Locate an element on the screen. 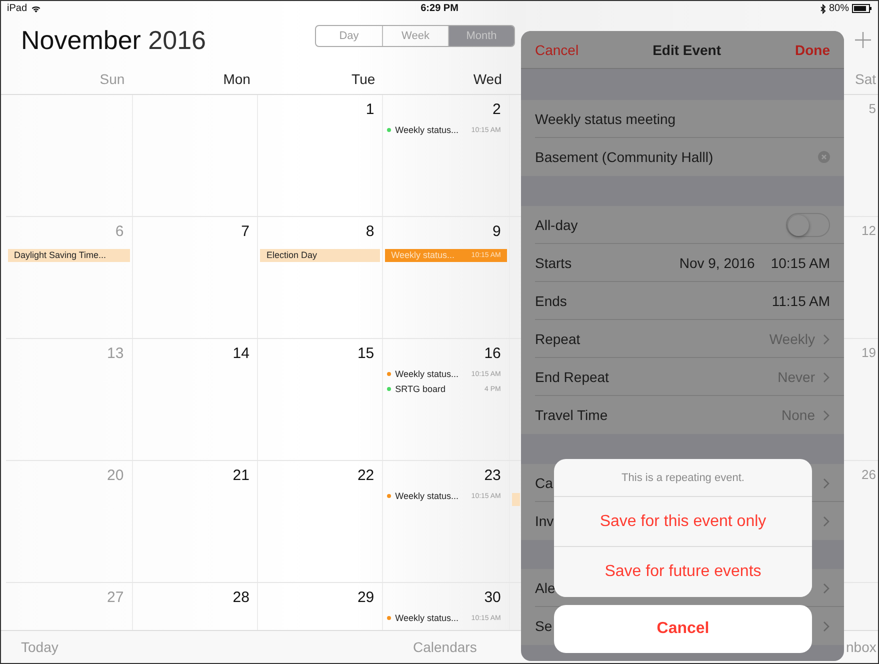 The height and width of the screenshot is (664, 879). month-title: November 2016 is located at coordinates (114, 40).